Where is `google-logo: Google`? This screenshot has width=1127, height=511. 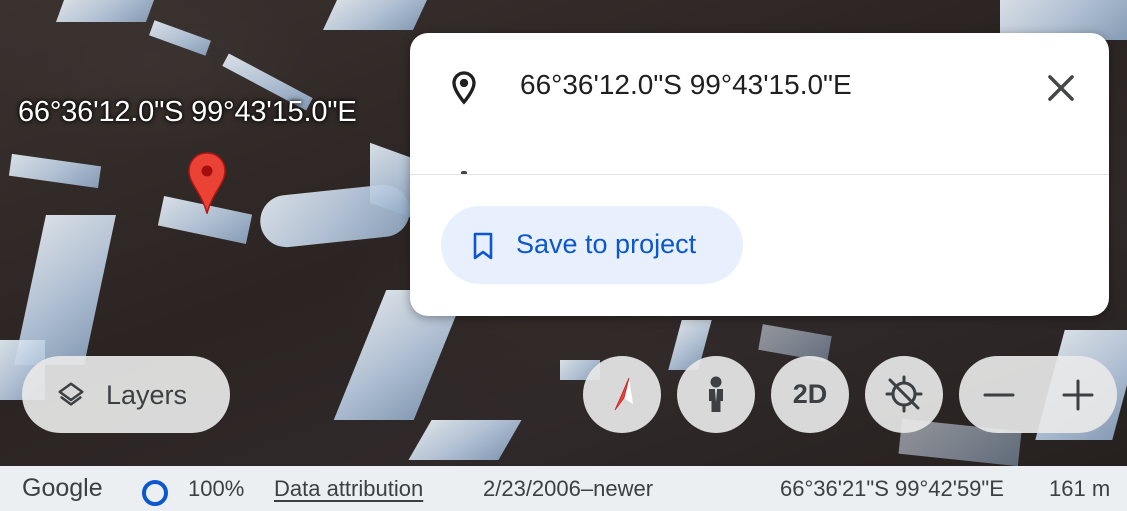 google-logo: Google is located at coordinates (62, 488).